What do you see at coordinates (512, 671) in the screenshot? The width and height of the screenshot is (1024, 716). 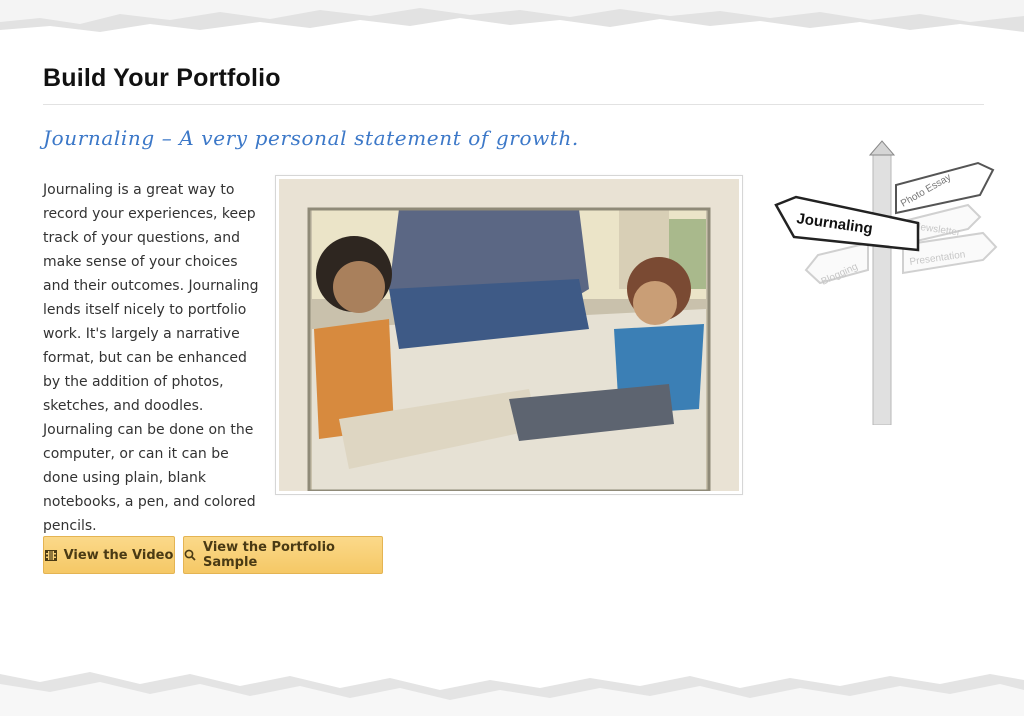 I see `torn-paper-bottom` at bounding box center [512, 671].